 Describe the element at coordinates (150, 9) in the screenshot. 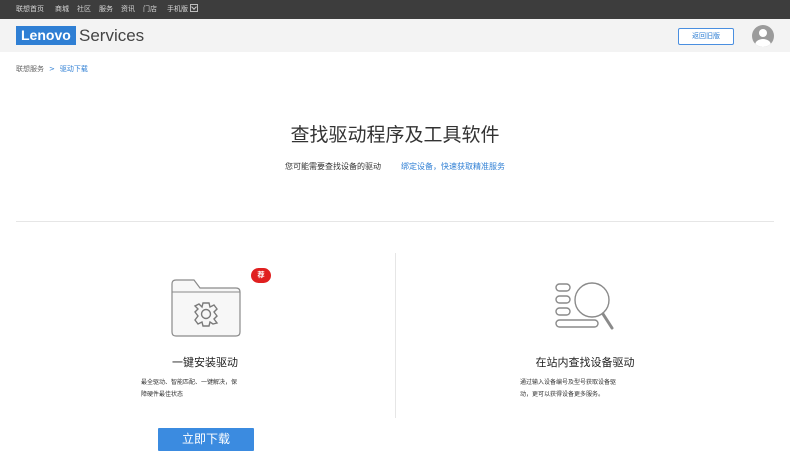

I see `top-link-stores: 门店` at that location.